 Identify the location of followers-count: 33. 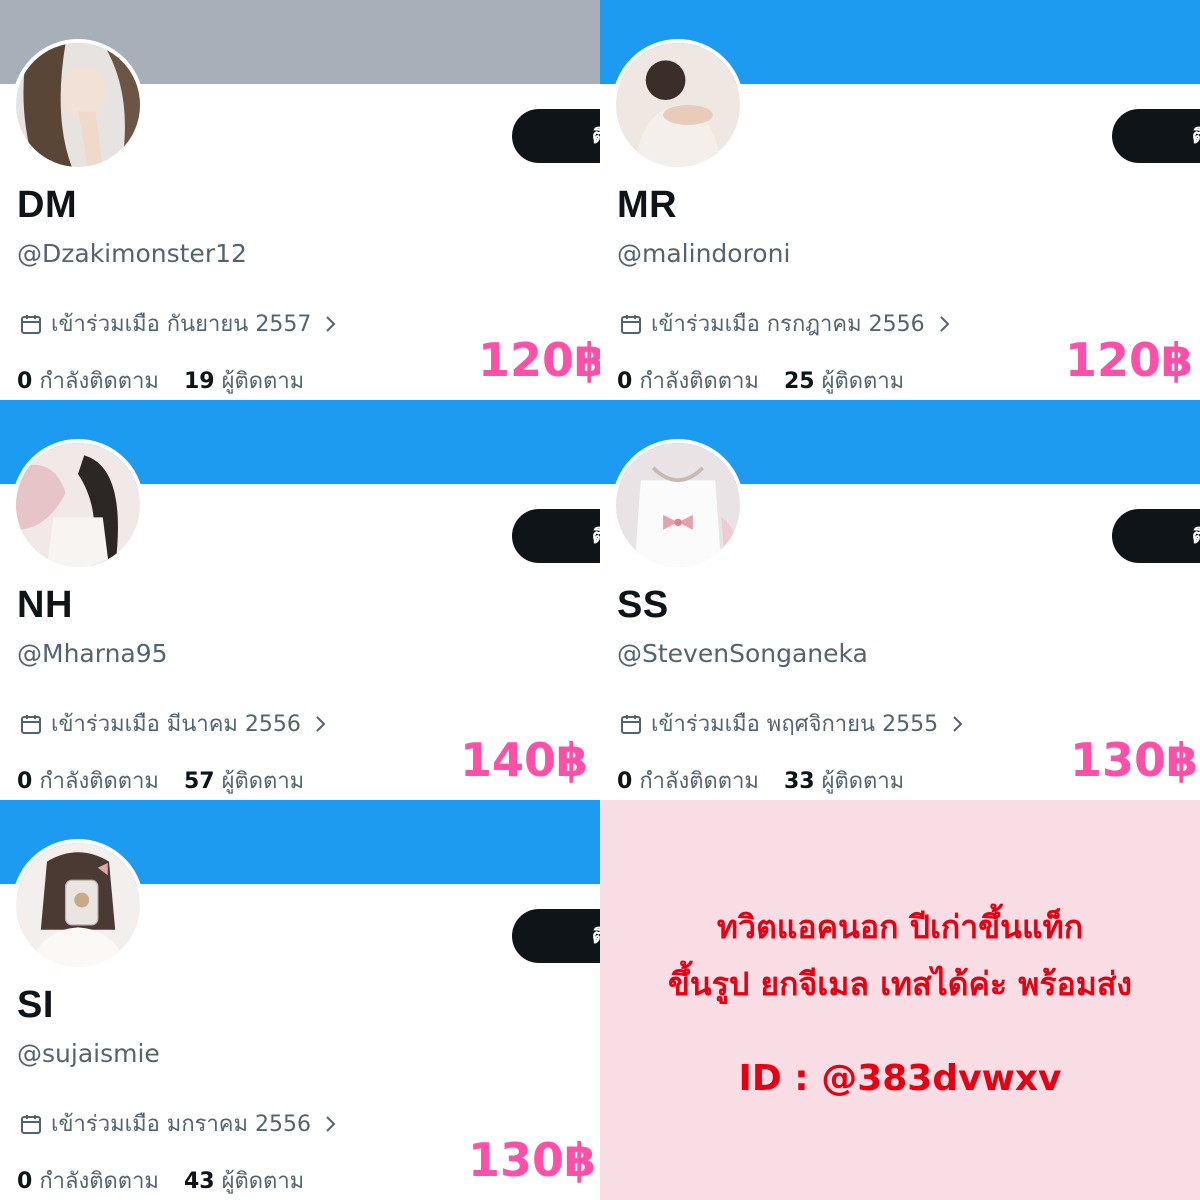
(799, 781).